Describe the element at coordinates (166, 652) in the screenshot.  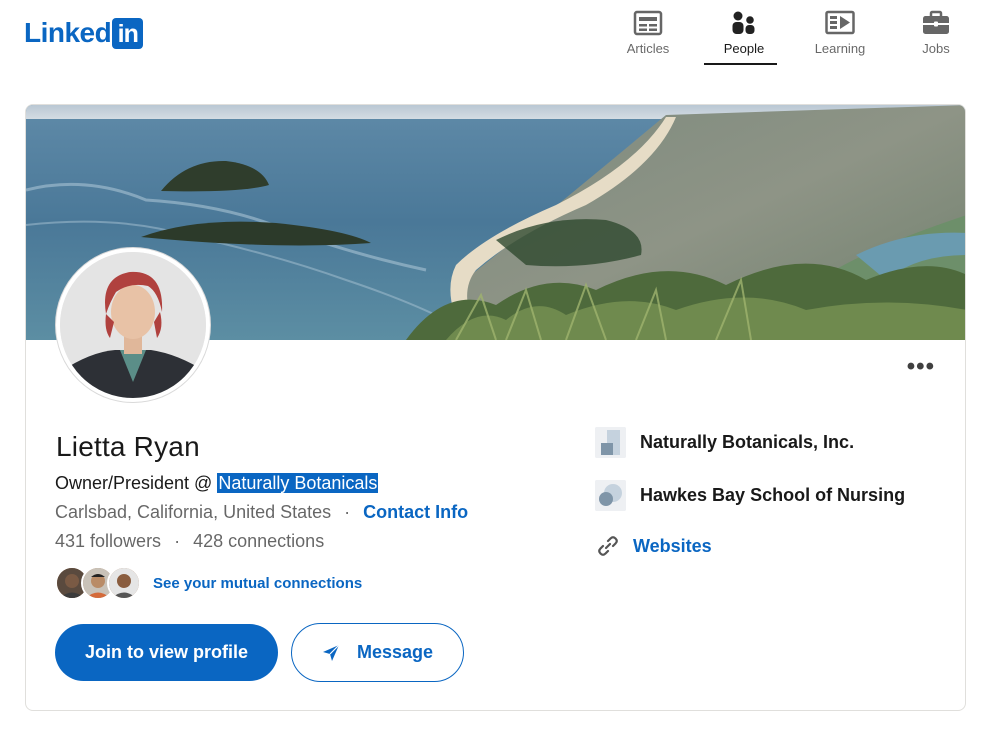
I see `join-to-view-profile-button: Join to view profile` at that location.